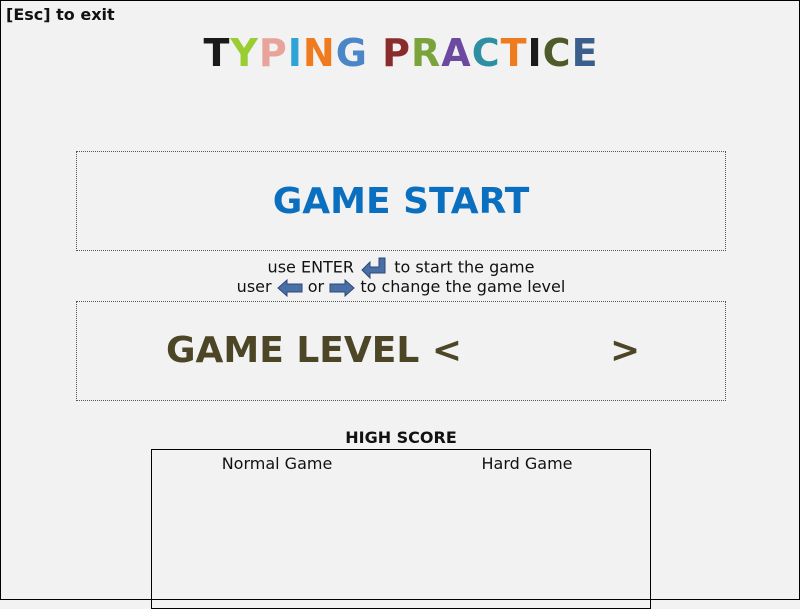 The height and width of the screenshot is (609, 800). I want to click on instruction-use-enter: use ENTER, so click(311, 267).